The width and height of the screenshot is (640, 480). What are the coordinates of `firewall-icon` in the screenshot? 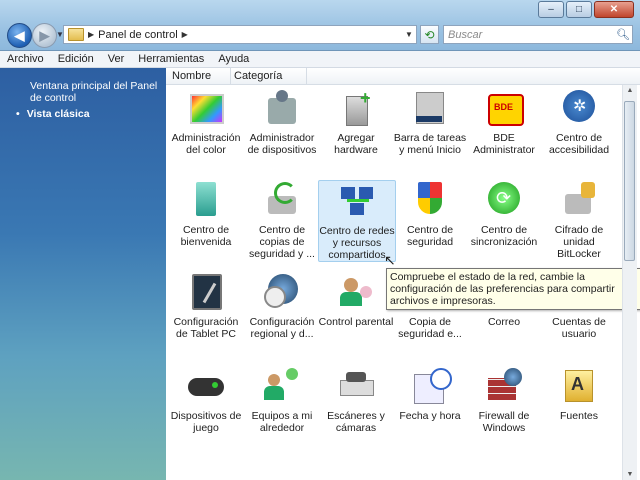 It's located at (504, 386).